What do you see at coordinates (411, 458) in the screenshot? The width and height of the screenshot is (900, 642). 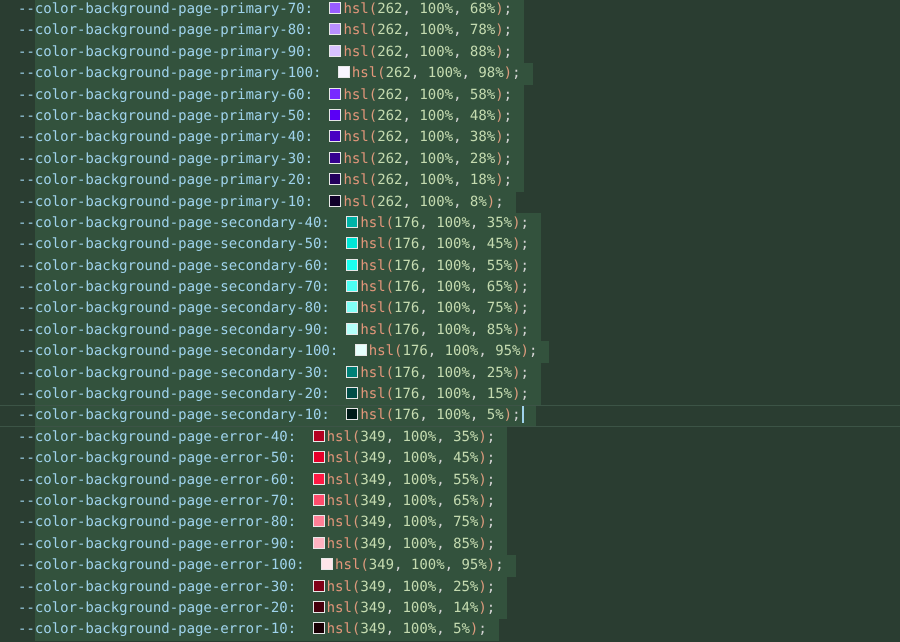 I see `property-value: hsl(349, 100%, 45%);` at bounding box center [411, 458].